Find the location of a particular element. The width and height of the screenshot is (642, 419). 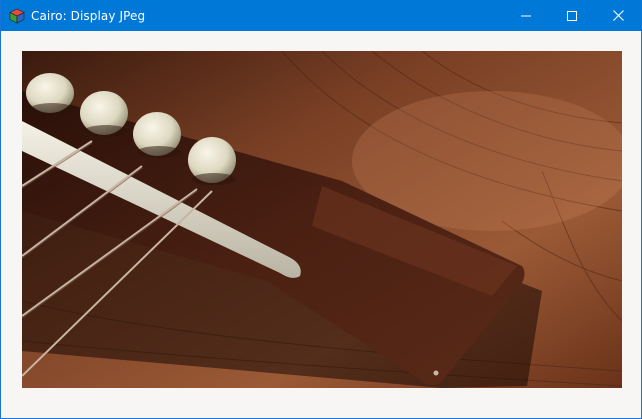

window-controls is located at coordinates (572, 15).